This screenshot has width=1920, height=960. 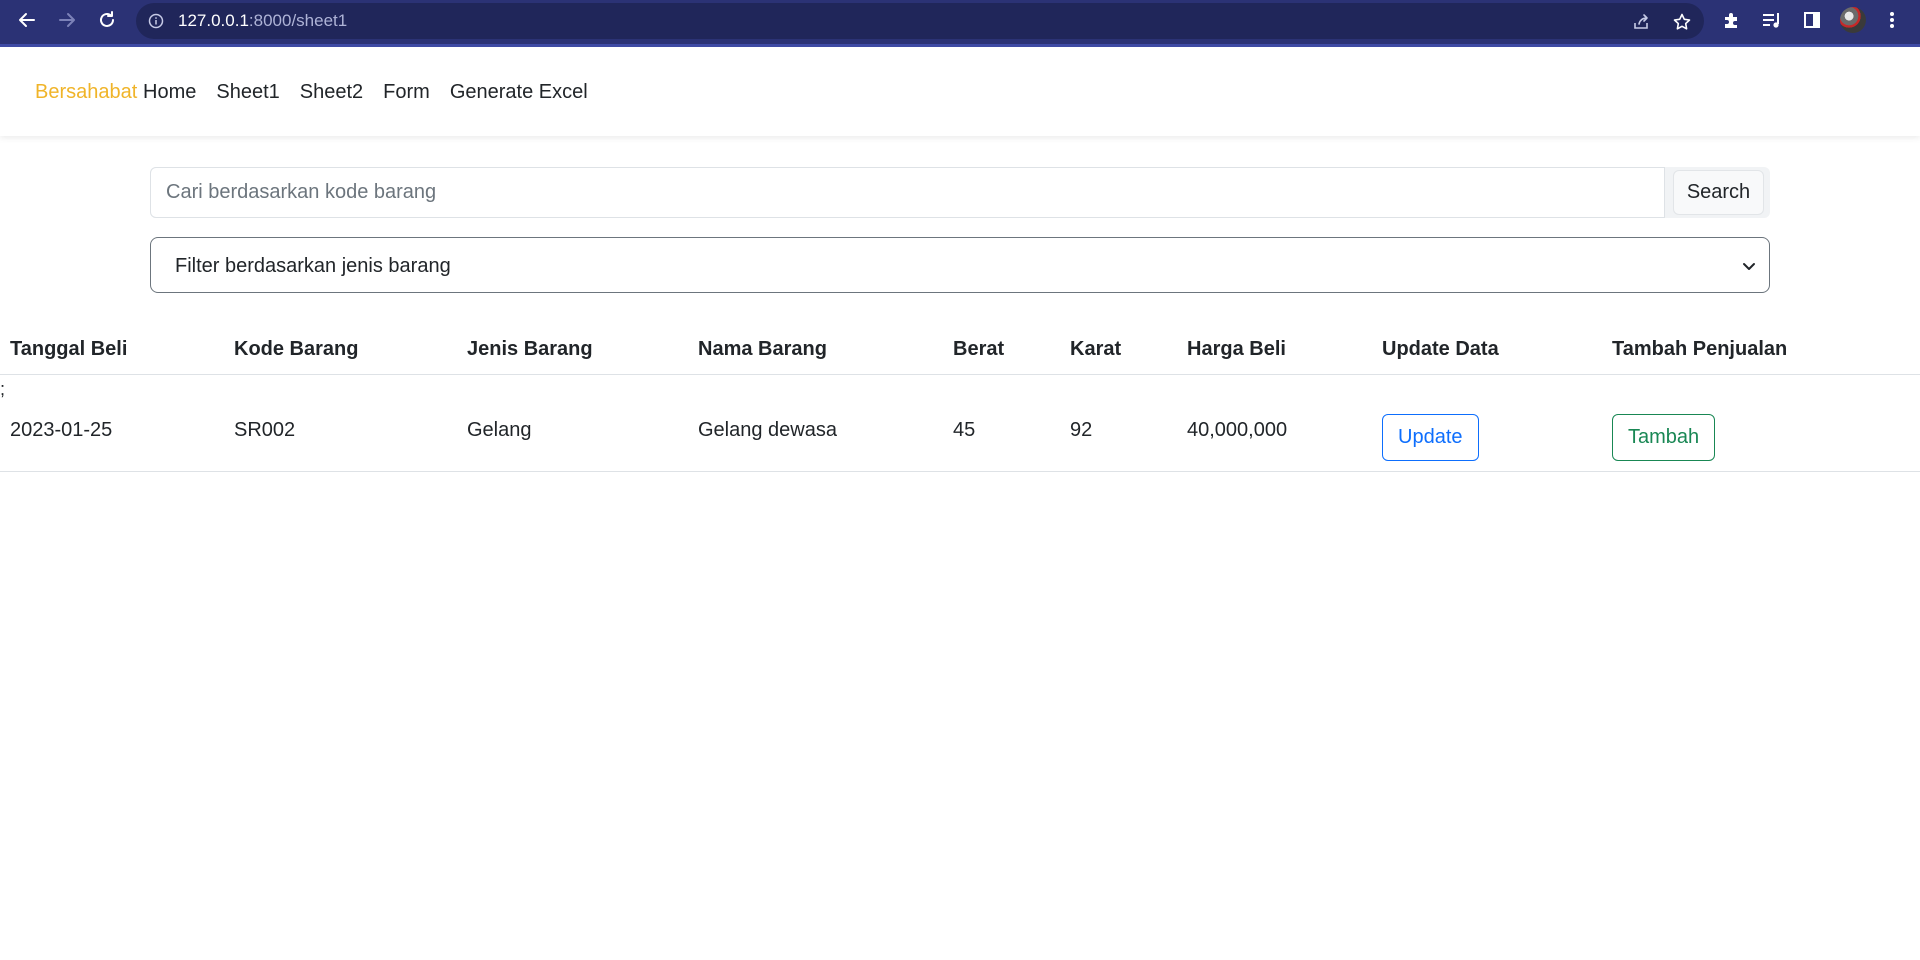 What do you see at coordinates (1812, 20) in the screenshot?
I see `sidepanel-icon` at bounding box center [1812, 20].